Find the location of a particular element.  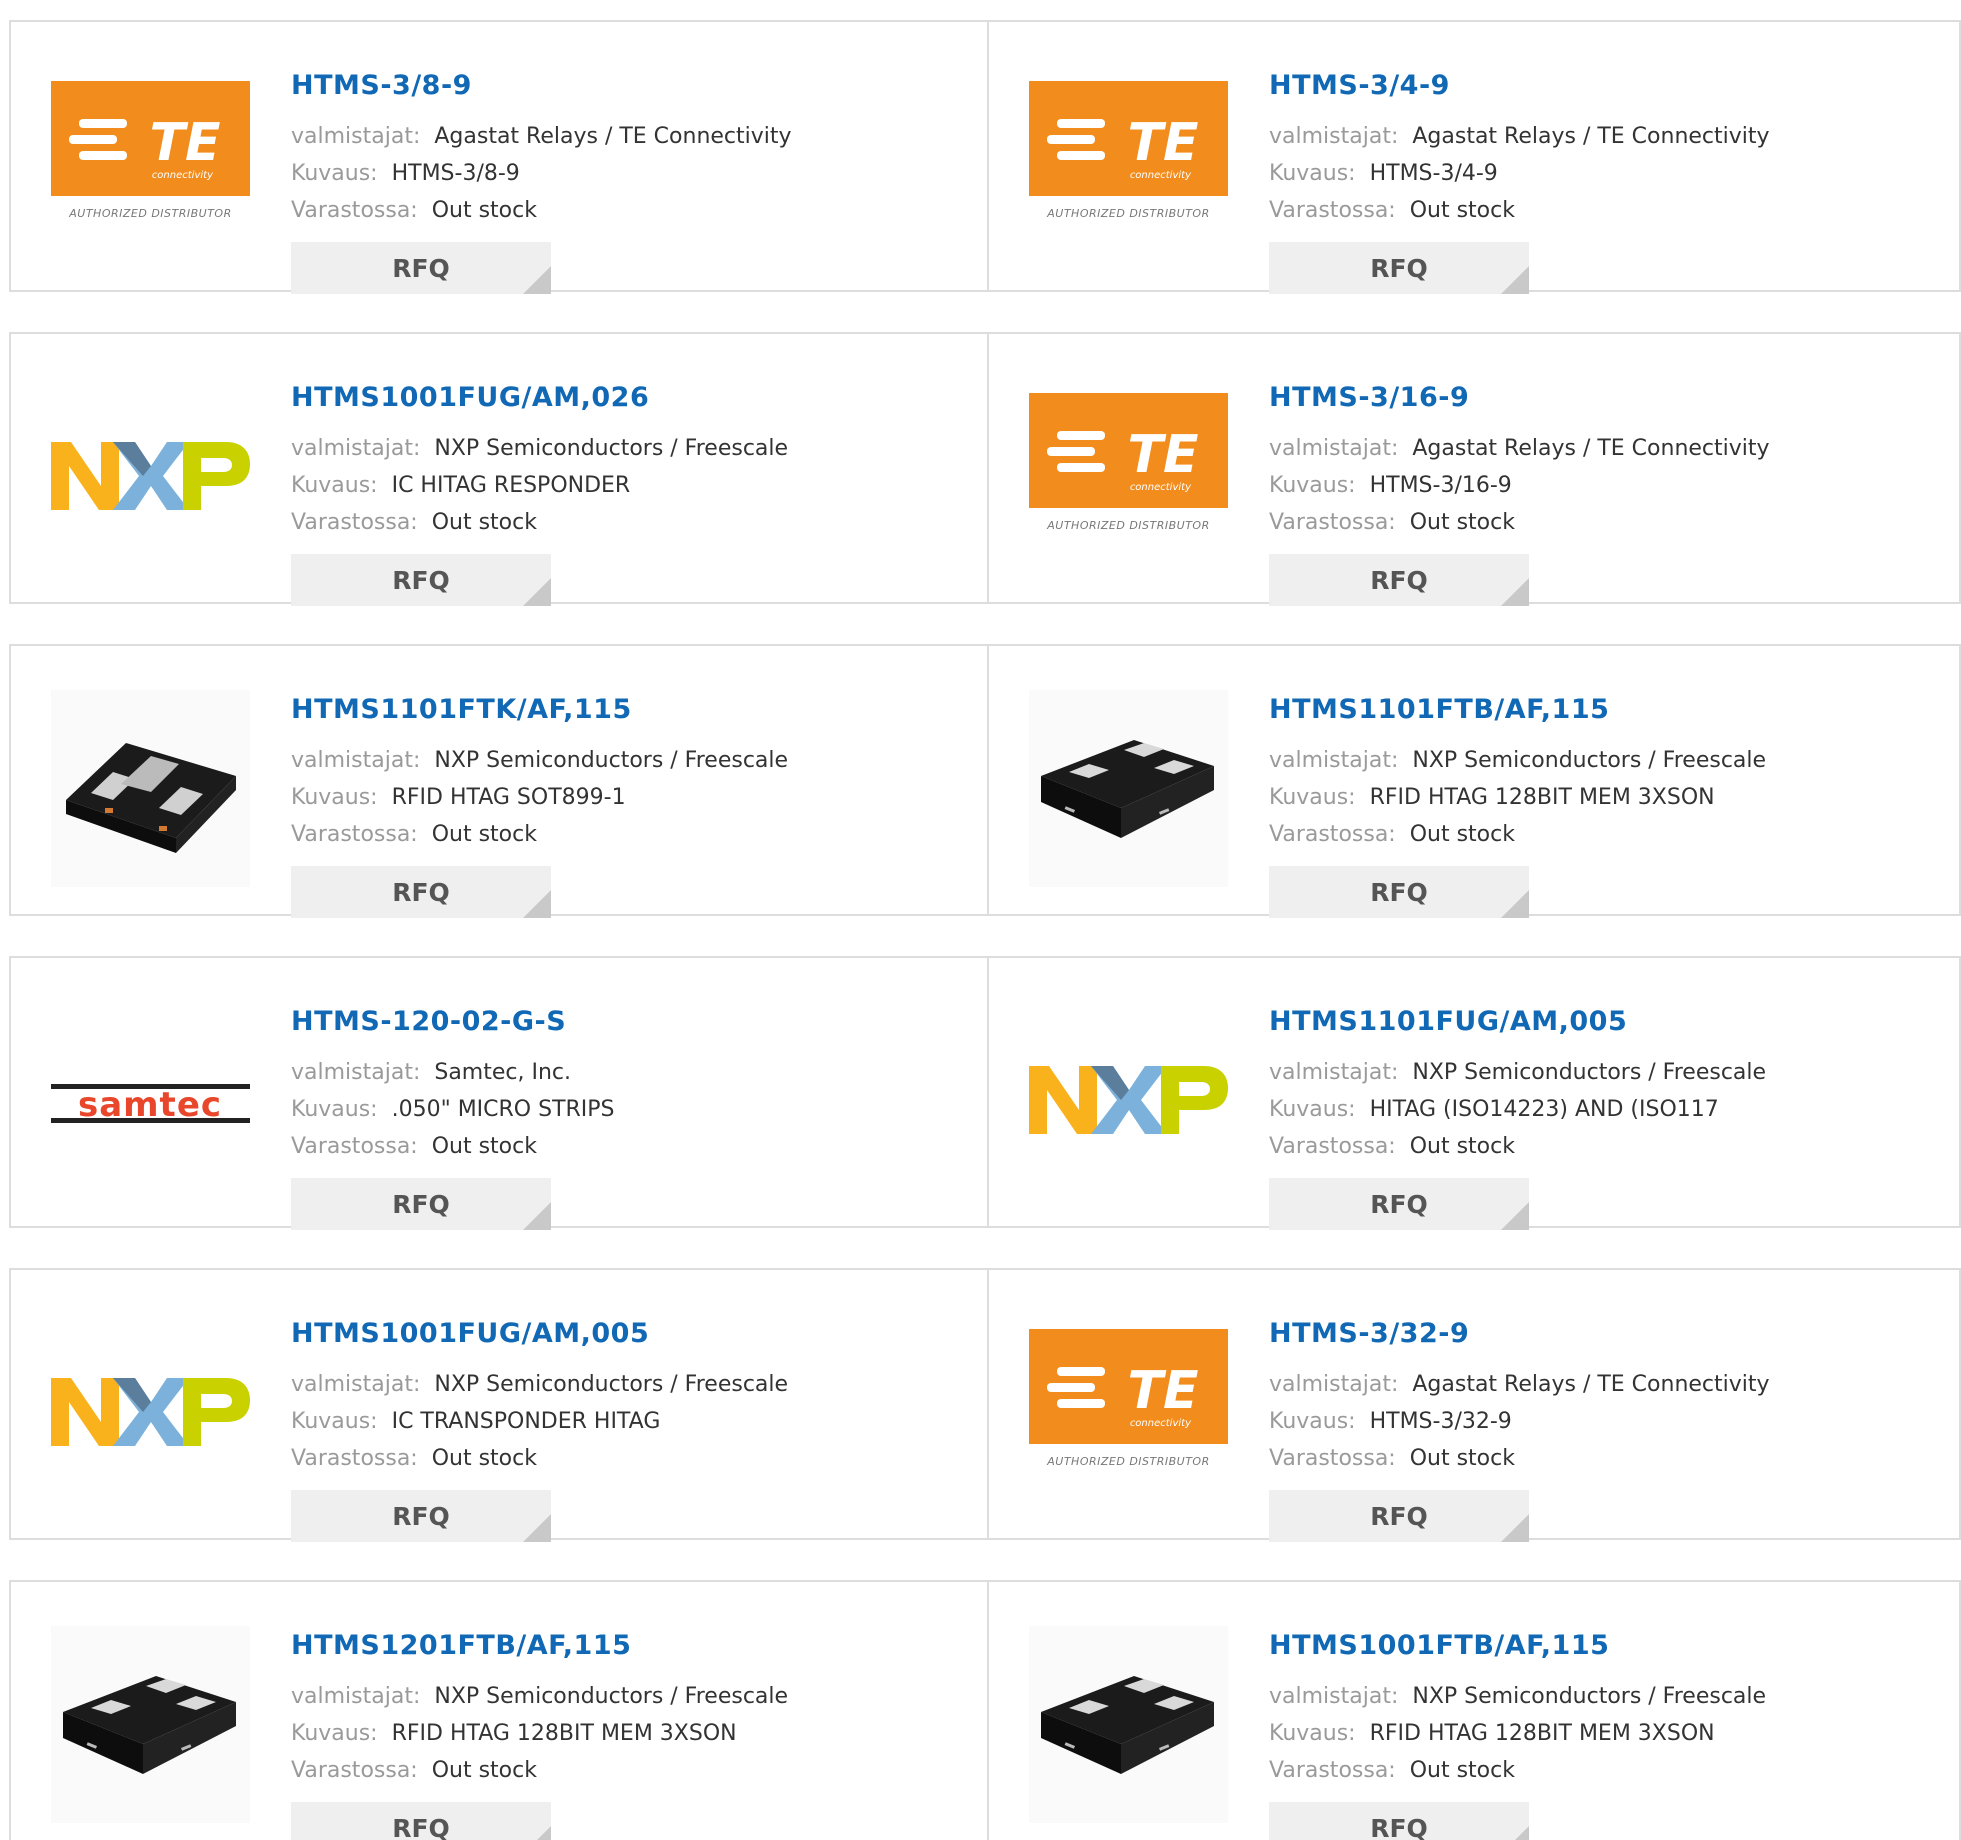

manufacturer: valmistajat: Samtec, Inc. is located at coordinates (621, 1072).